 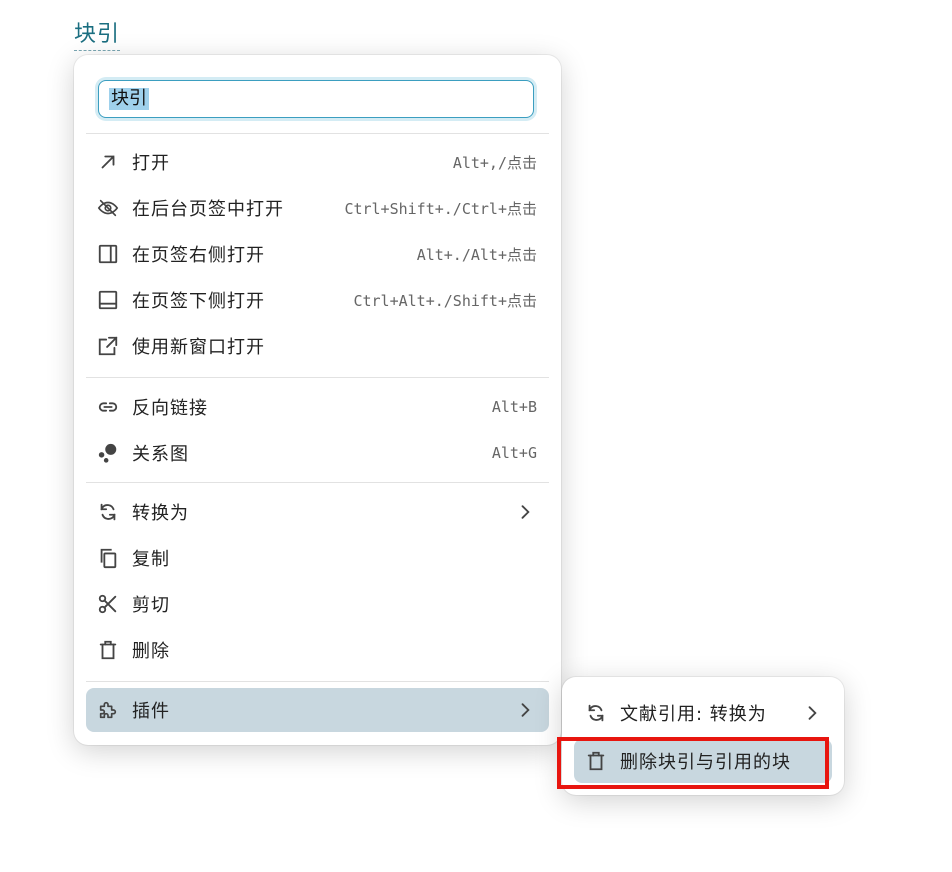 I want to click on link-icon, so click(x=108, y=407).